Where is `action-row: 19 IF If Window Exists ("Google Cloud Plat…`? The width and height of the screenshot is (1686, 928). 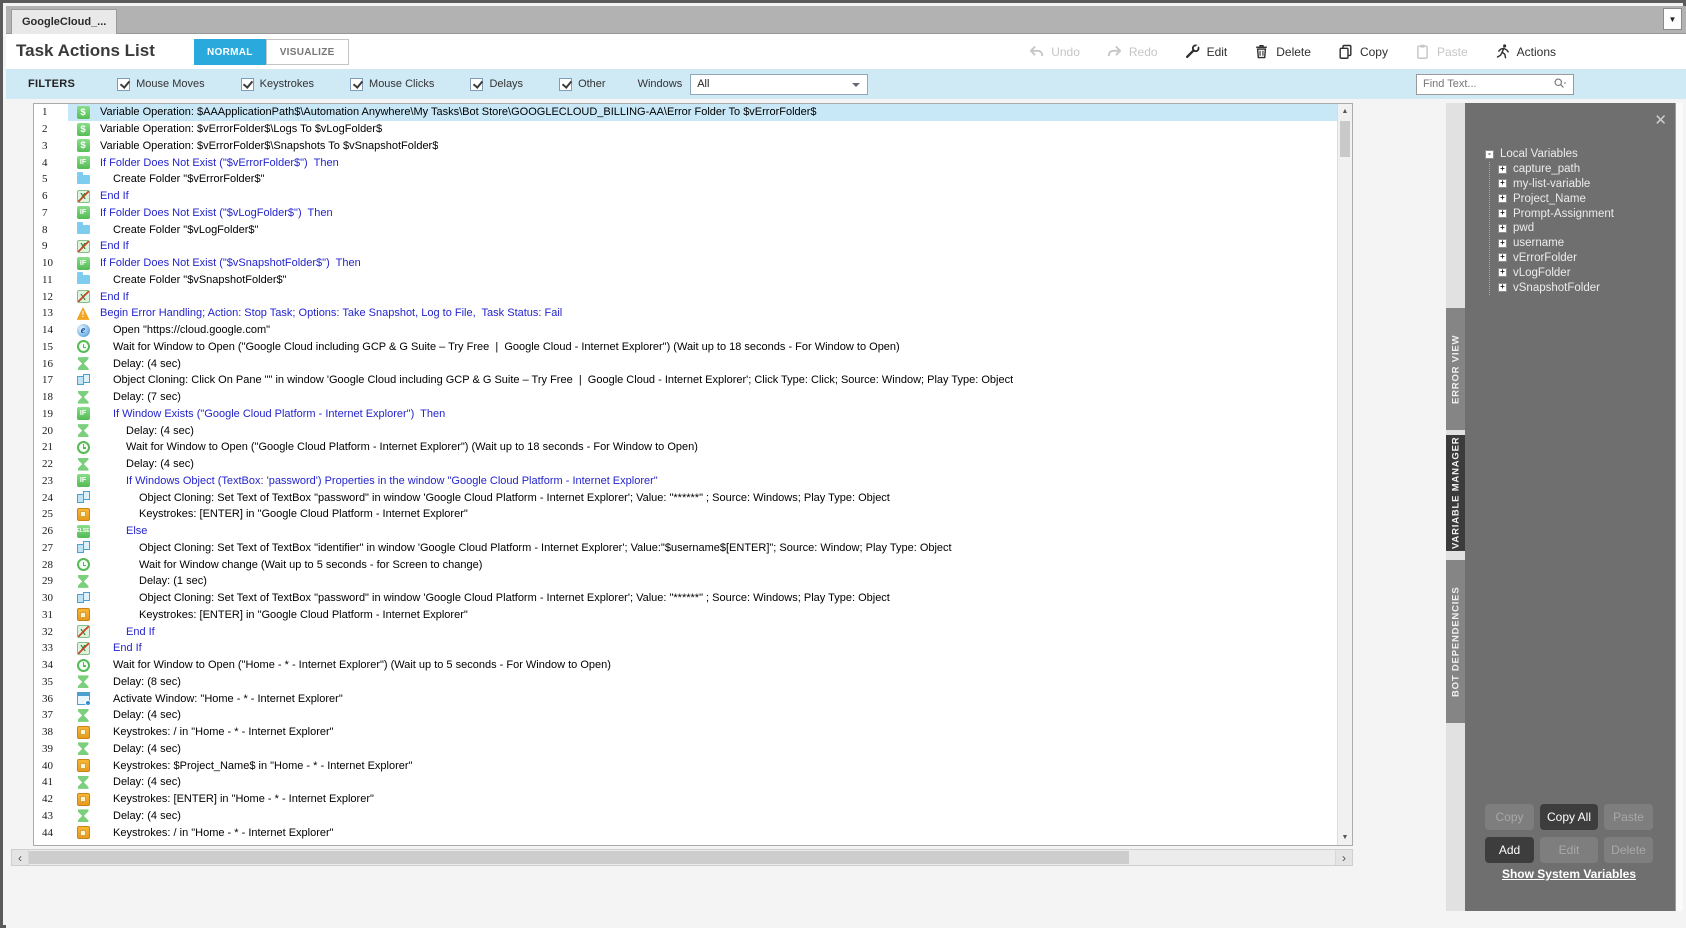
action-row: 19 IF If Window Exists ("Google Cloud Plat… is located at coordinates (685, 414).